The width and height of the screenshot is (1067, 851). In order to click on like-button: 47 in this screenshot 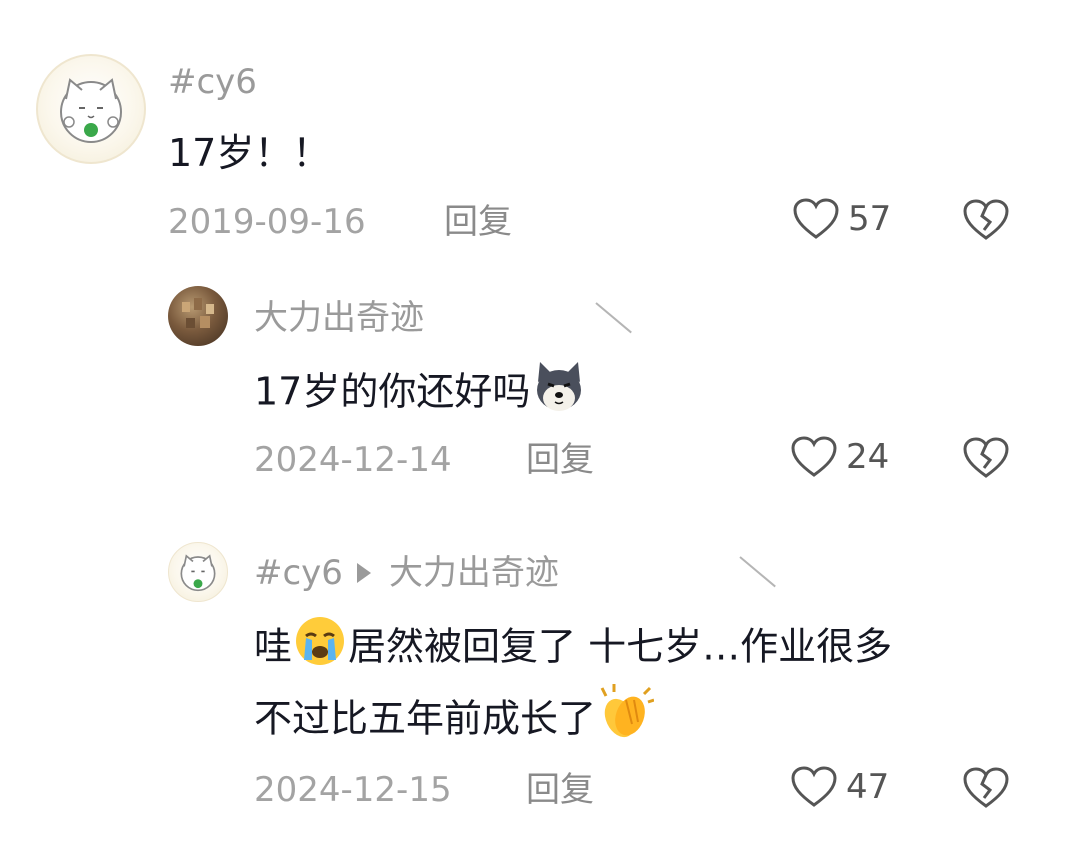, I will do `click(839, 787)`.